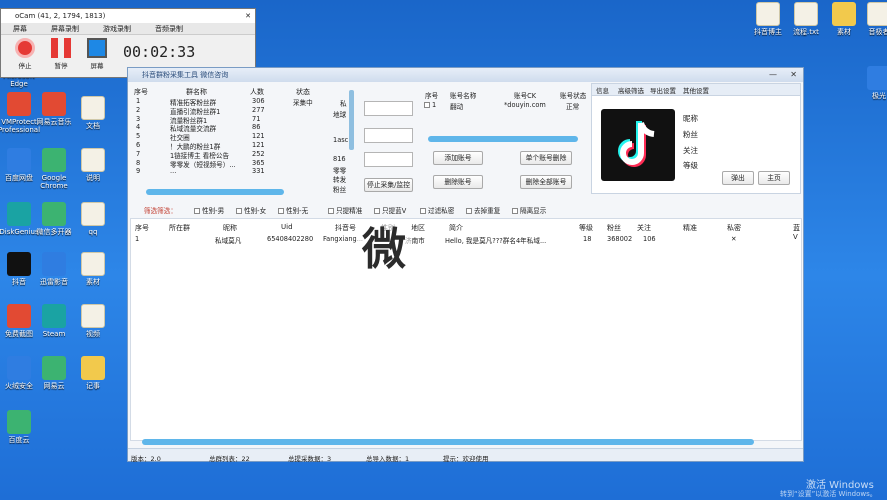 The image size is (887, 500). What do you see at coordinates (351, 120) in the screenshot?
I see `group-vscroll` at bounding box center [351, 120].